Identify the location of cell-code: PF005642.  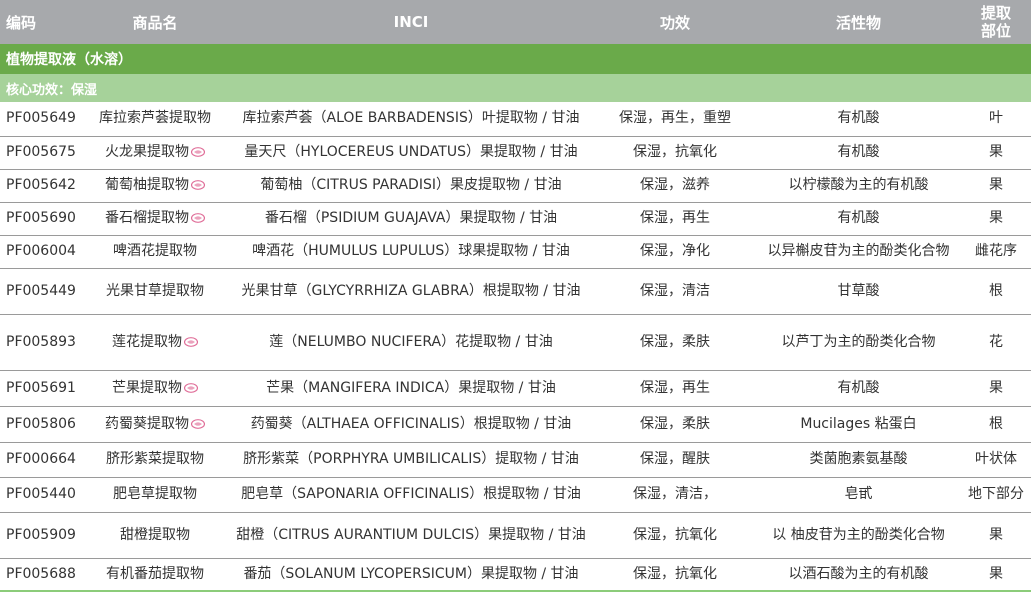
(41, 186).